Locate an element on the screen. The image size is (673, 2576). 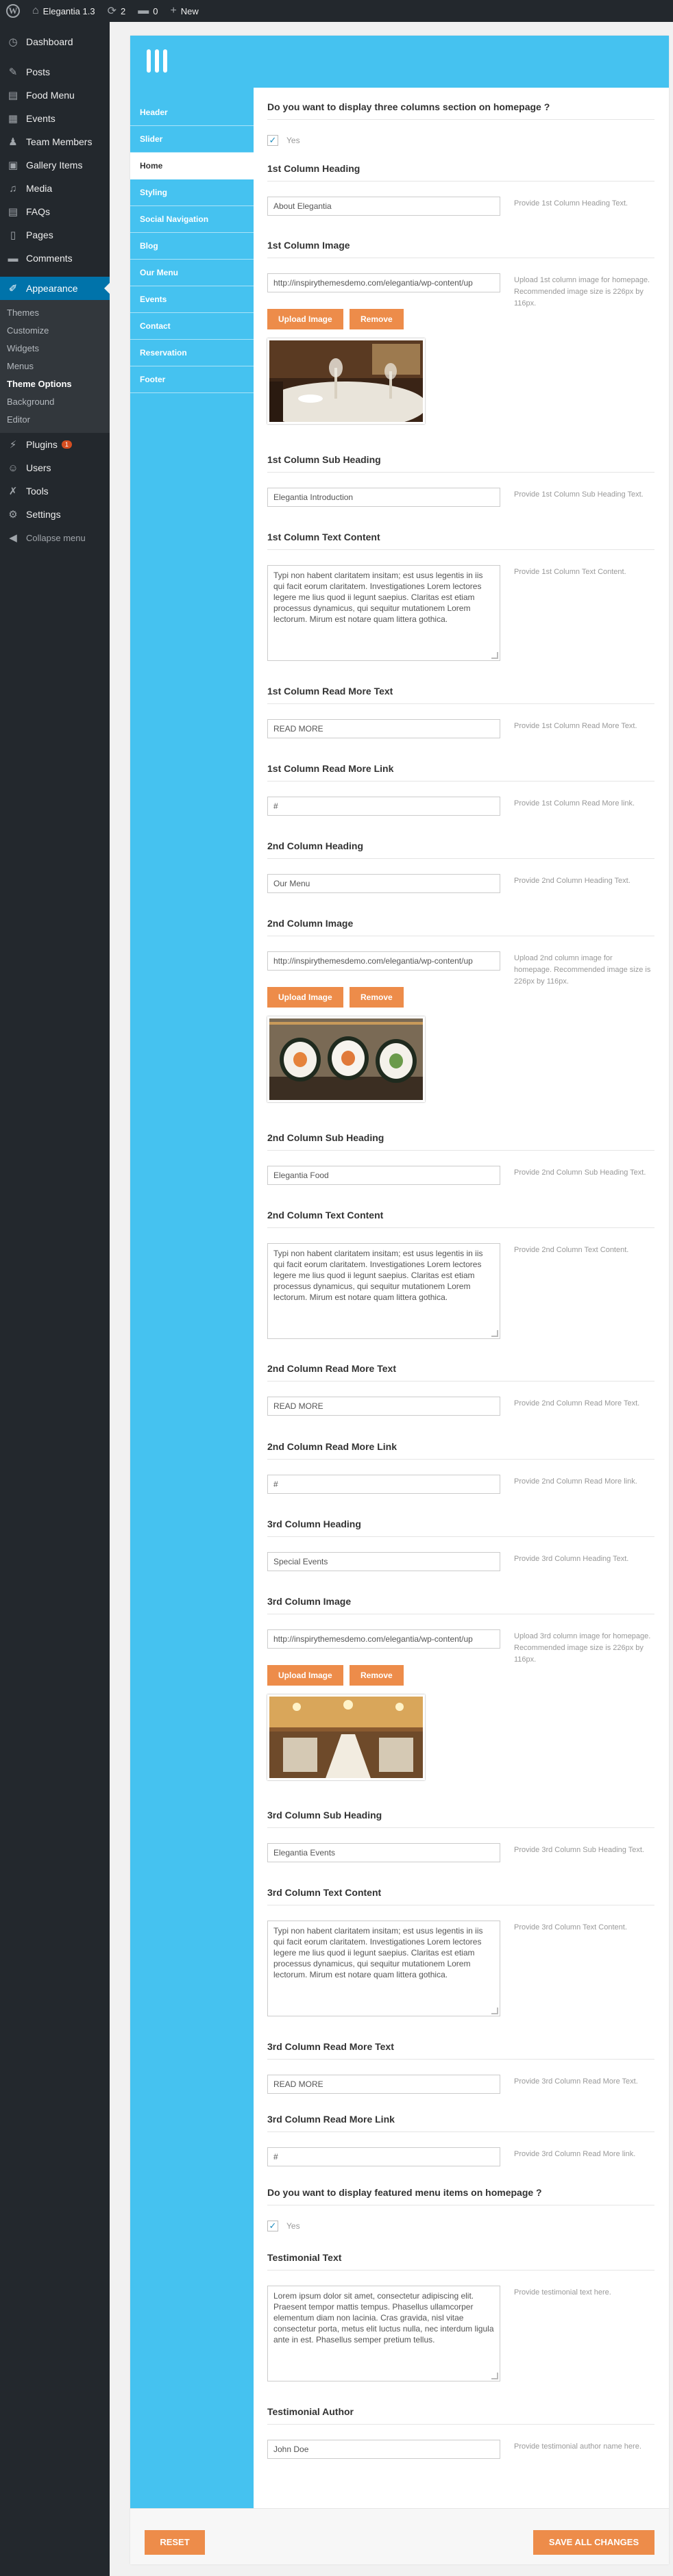
media-icon: ♫ is located at coordinates (13, 188).